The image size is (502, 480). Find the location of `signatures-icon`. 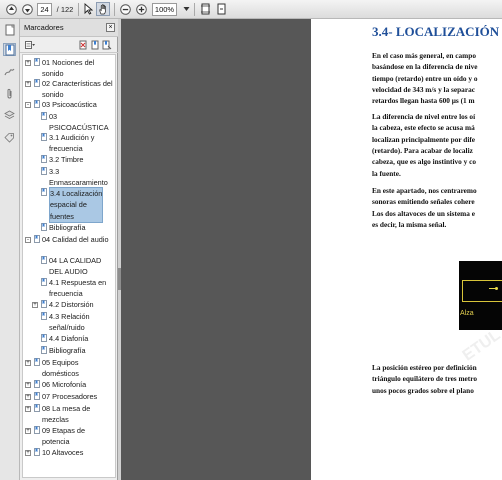

signatures-icon is located at coordinates (9, 71).